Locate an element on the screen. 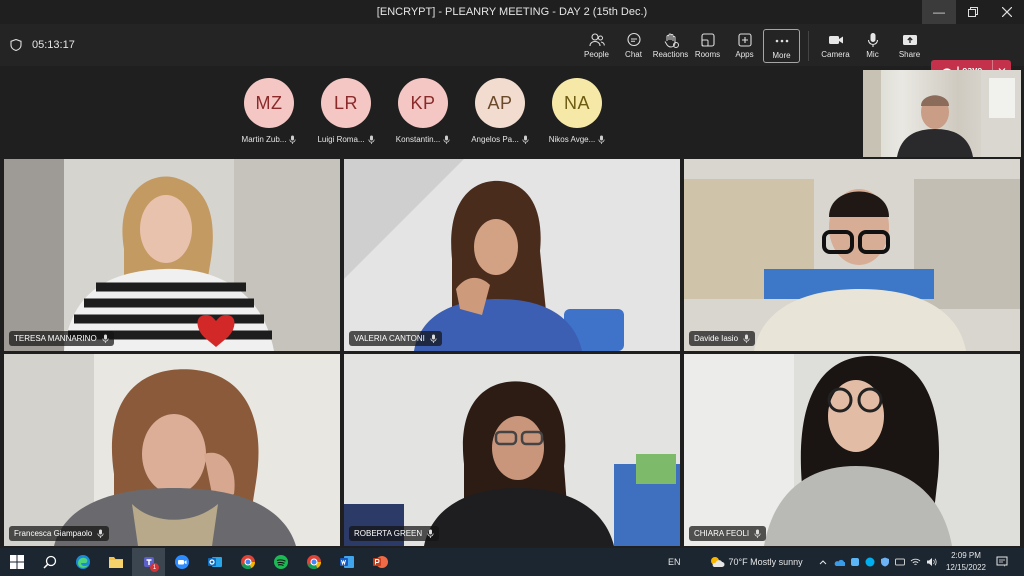 The image size is (1024, 576). video-tile: ROBERTA GREEN is located at coordinates (512, 450).